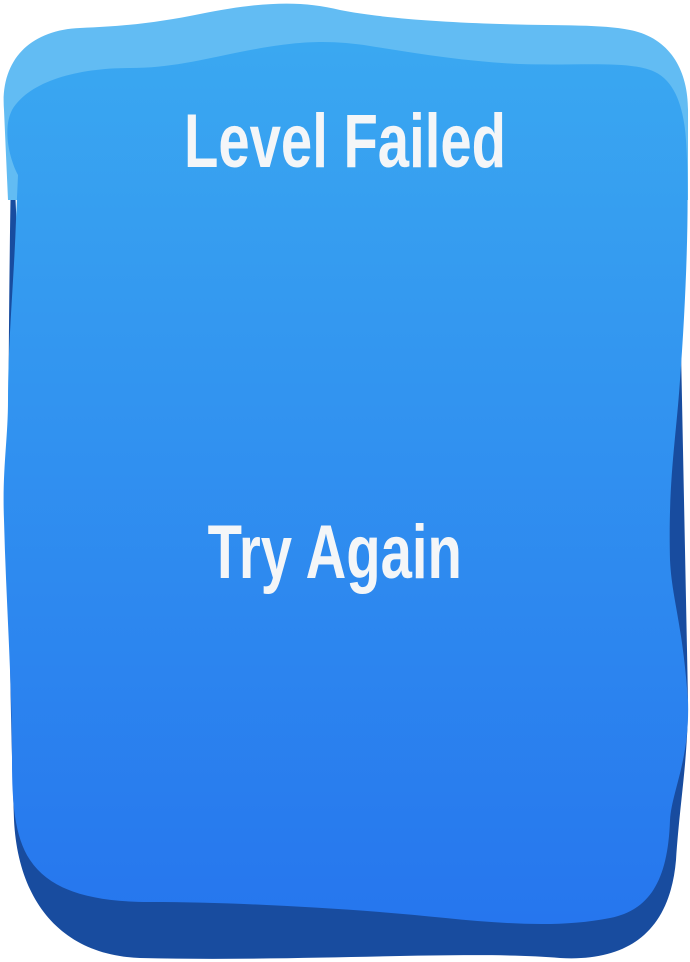 The image size is (690, 962). I want to click on dialog-title: Level Failed, so click(345, 141).